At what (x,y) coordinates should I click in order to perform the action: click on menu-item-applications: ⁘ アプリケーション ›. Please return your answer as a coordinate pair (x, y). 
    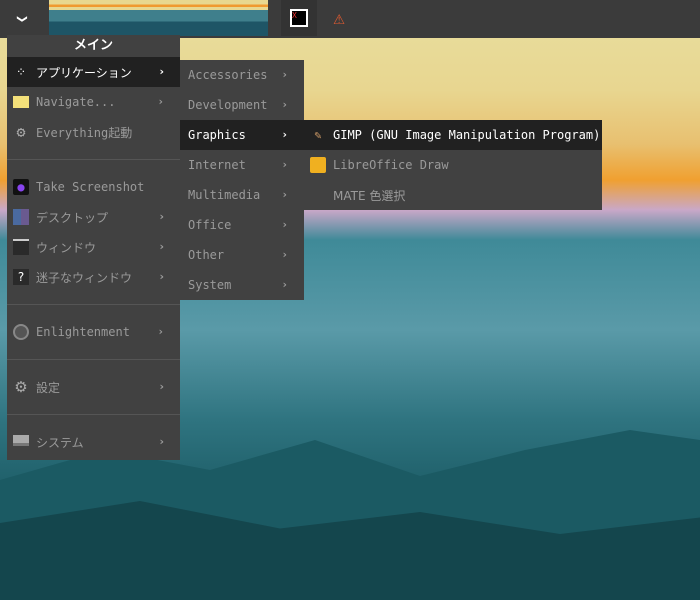
    Looking at the image, I should click on (93, 72).